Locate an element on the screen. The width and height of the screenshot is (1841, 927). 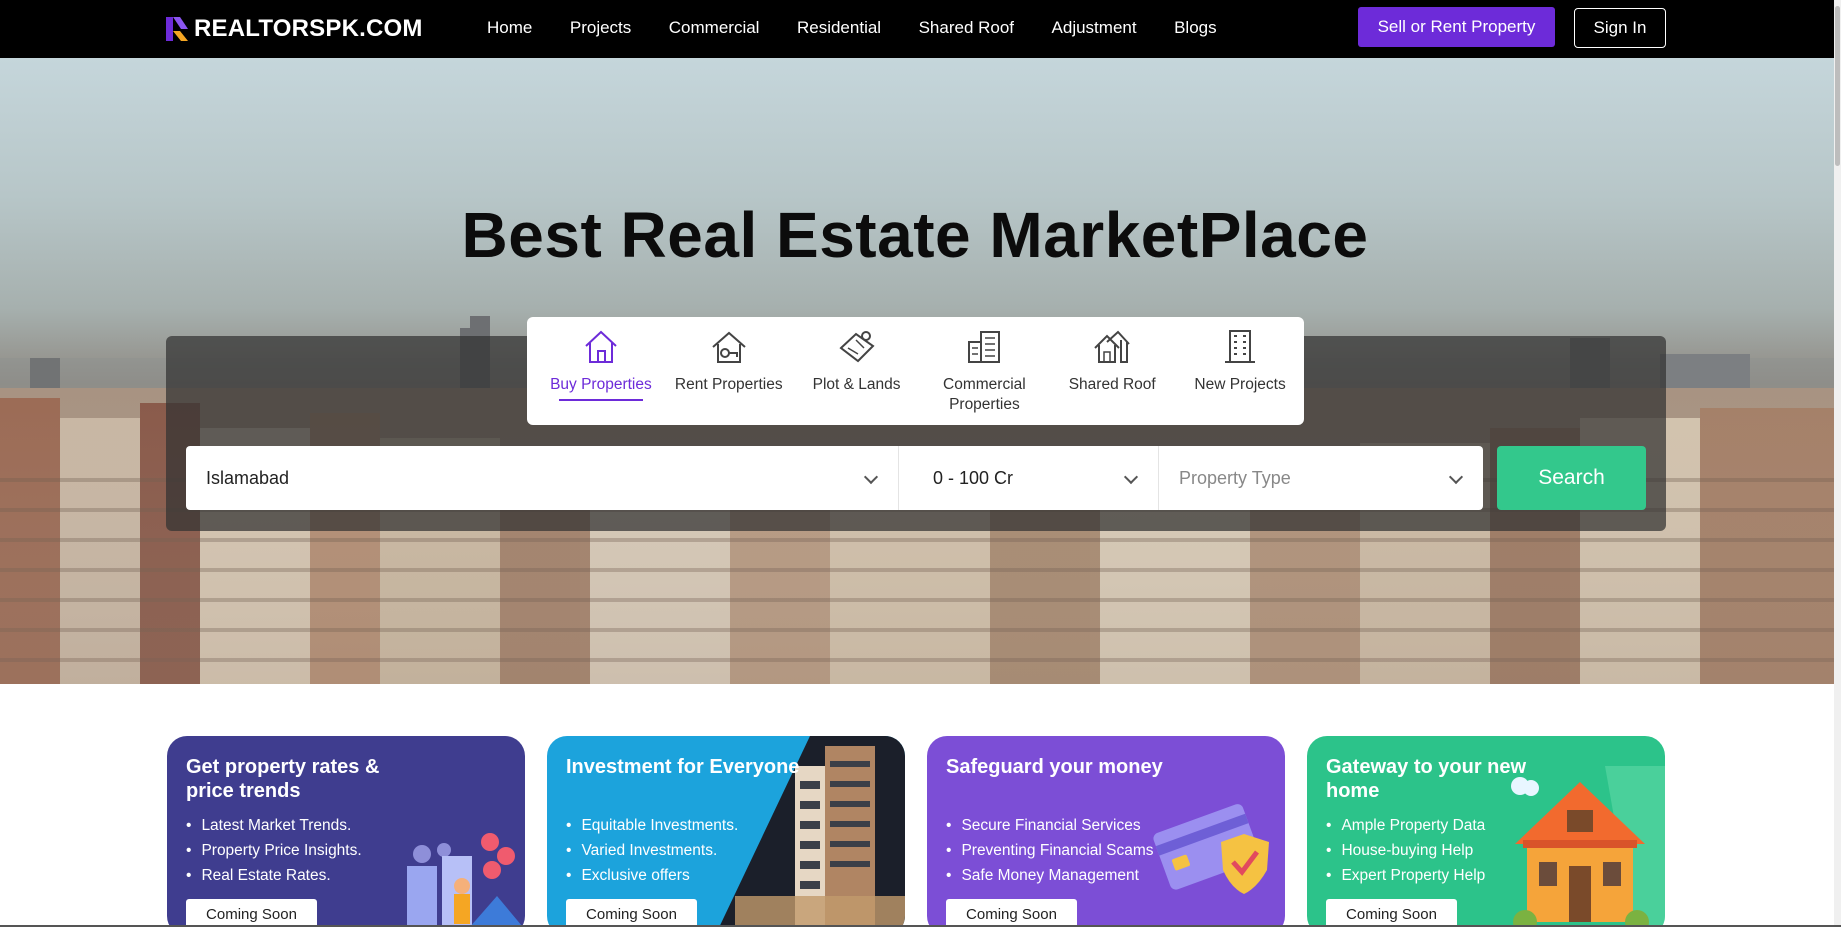
nav-projects: Projects is located at coordinates (600, 28).